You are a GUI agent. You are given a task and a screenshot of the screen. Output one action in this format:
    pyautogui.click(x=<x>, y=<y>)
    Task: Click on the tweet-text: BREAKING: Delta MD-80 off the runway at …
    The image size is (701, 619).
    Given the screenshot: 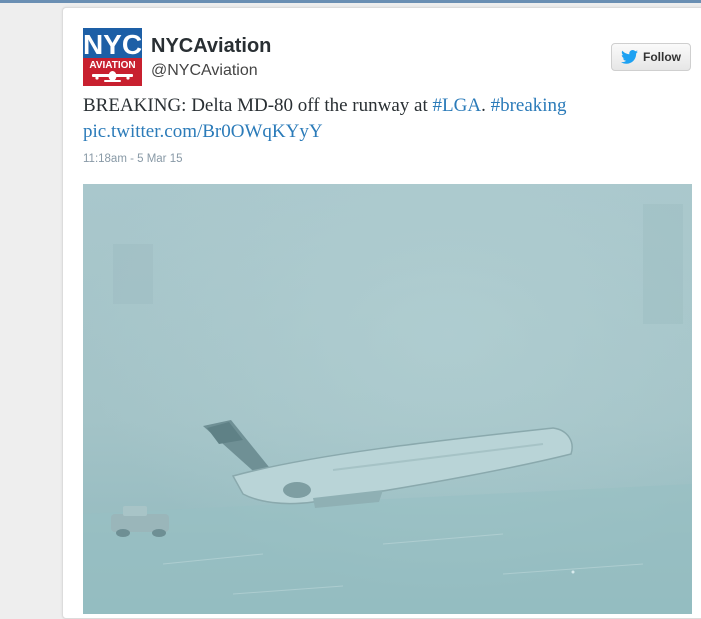 What is the action you would take?
    pyautogui.click(x=383, y=119)
    